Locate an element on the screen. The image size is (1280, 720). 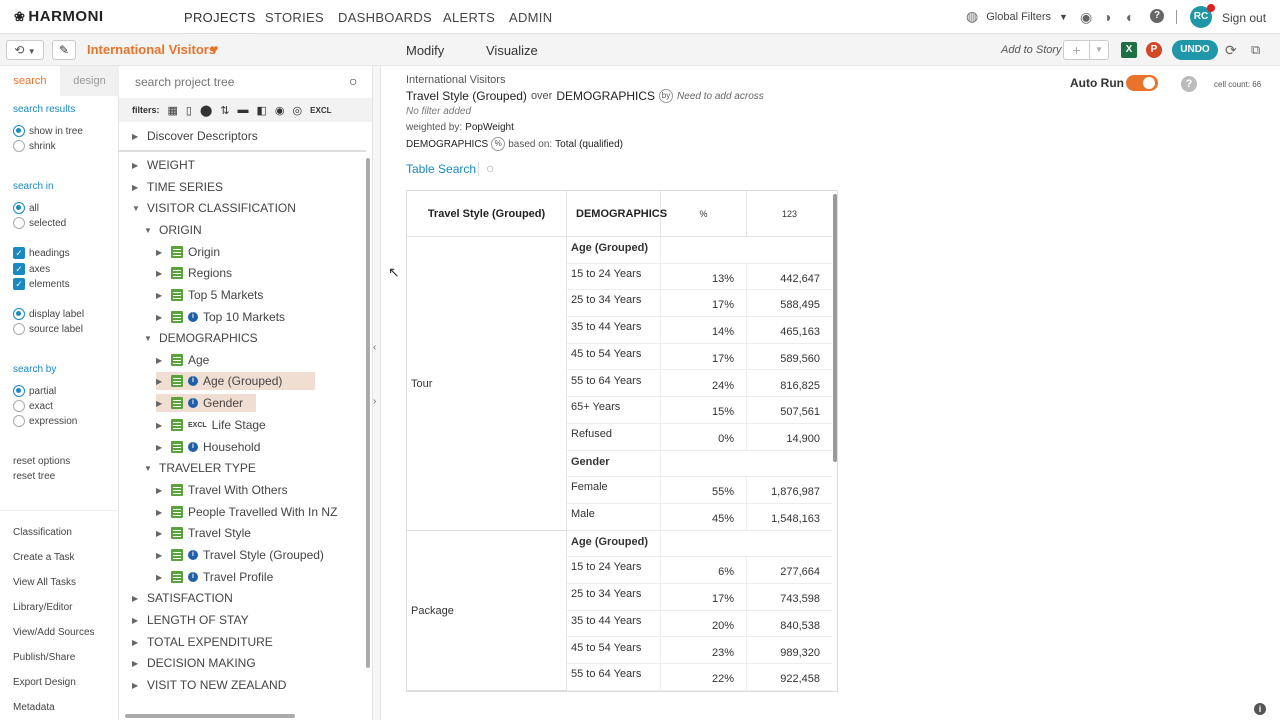
nav-admin: ADMIN is located at coordinates (530, 17).